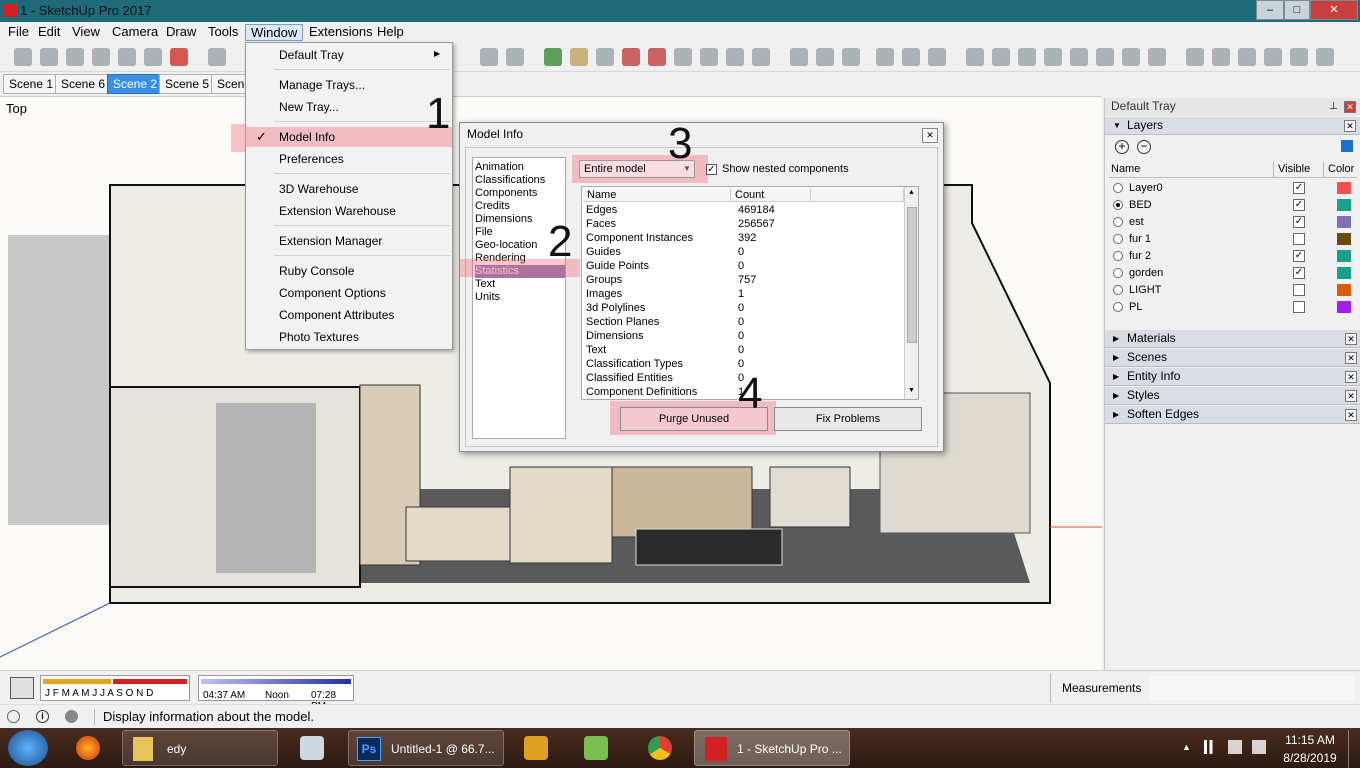 The height and width of the screenshot is (768, 1360). Describe the element at coordinates (1233, 256) in the screenshot. I see `layer-row-fur-2: fur 2 ✓` at that location.